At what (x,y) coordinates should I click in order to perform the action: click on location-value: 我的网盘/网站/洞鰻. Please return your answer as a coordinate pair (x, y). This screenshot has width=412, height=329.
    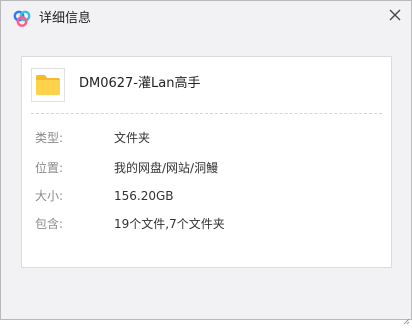
    Looking at the image, I should click on (166, 168).